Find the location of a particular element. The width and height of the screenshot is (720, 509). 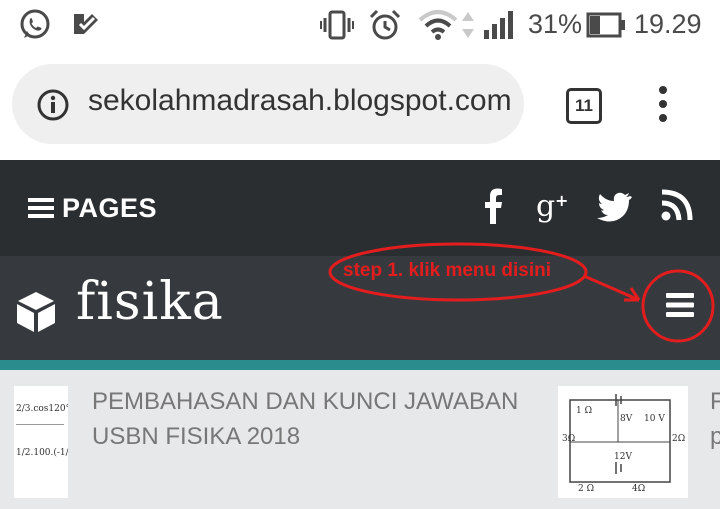

url-value: sekolahmadrasah.blogspot.com is located at coordinates (300, 100).